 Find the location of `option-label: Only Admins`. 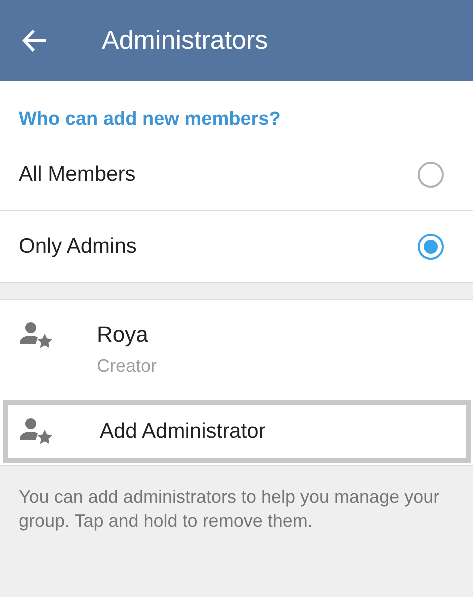

option-label: Only Admins is located at coordinates (78, 246).